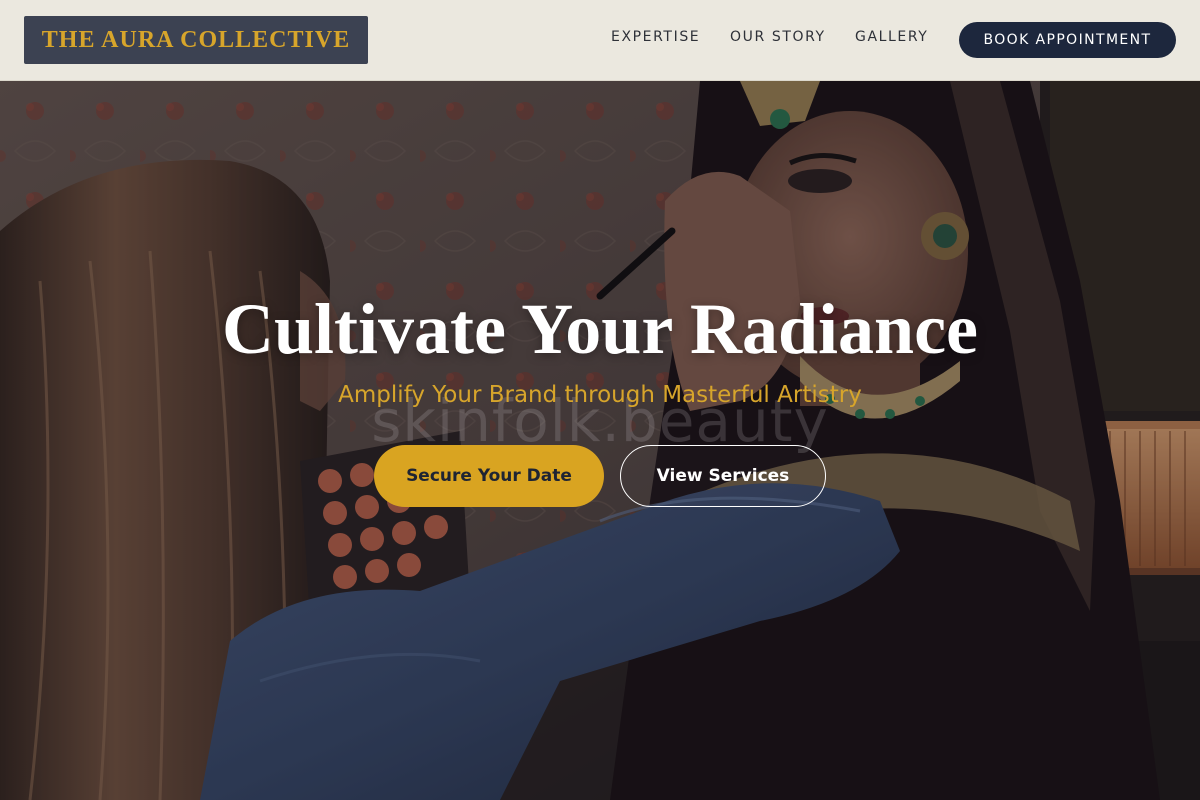 Image resolution: width=1200 pixels, height=800 pixels. Describe the element at coordinates (891, 37) in the screenshot. I see `nav-link-gallery: GALLERY` at that location.